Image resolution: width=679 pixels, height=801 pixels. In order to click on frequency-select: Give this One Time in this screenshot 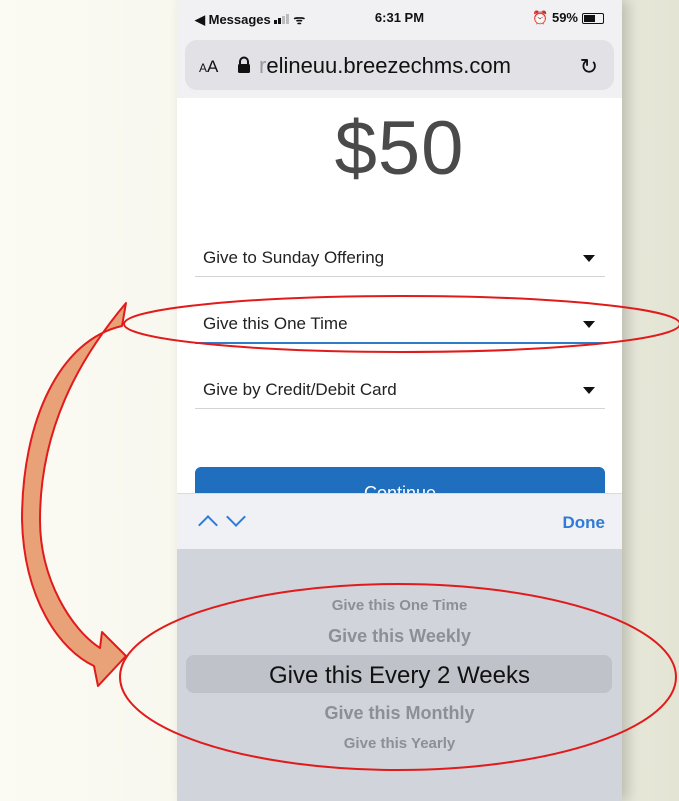, I will do `click(400, 323)`.